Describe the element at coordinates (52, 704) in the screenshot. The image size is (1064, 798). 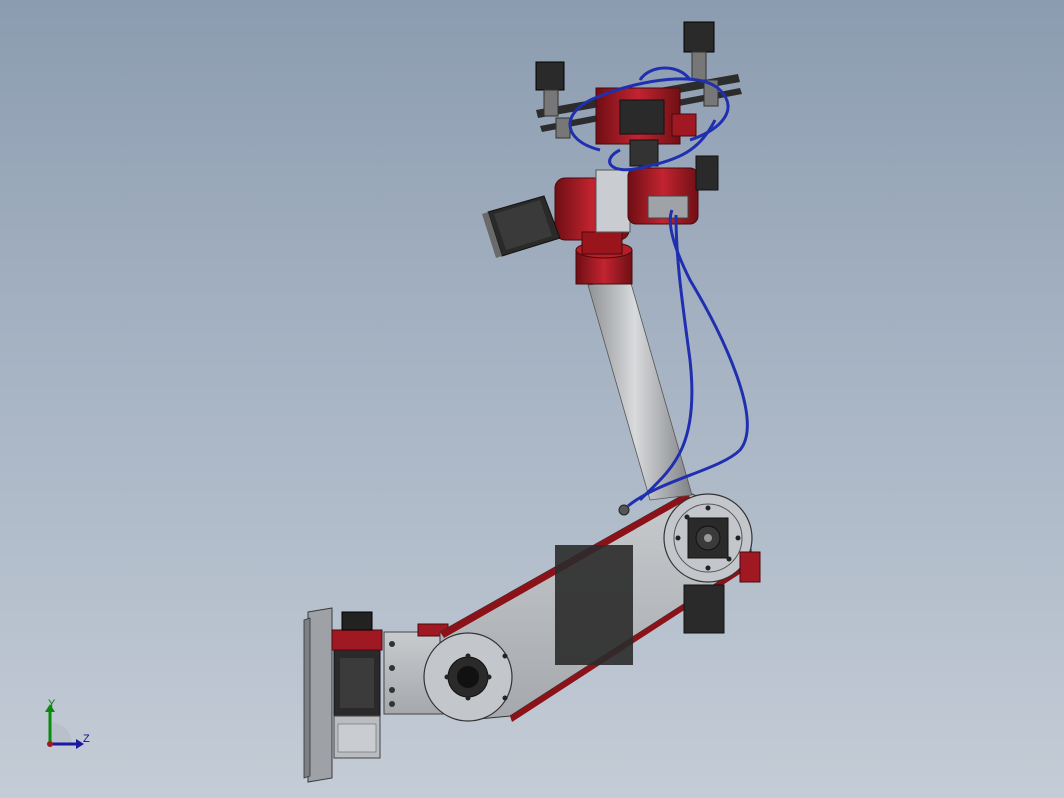
I see `triad-y-label: Y` at that location.